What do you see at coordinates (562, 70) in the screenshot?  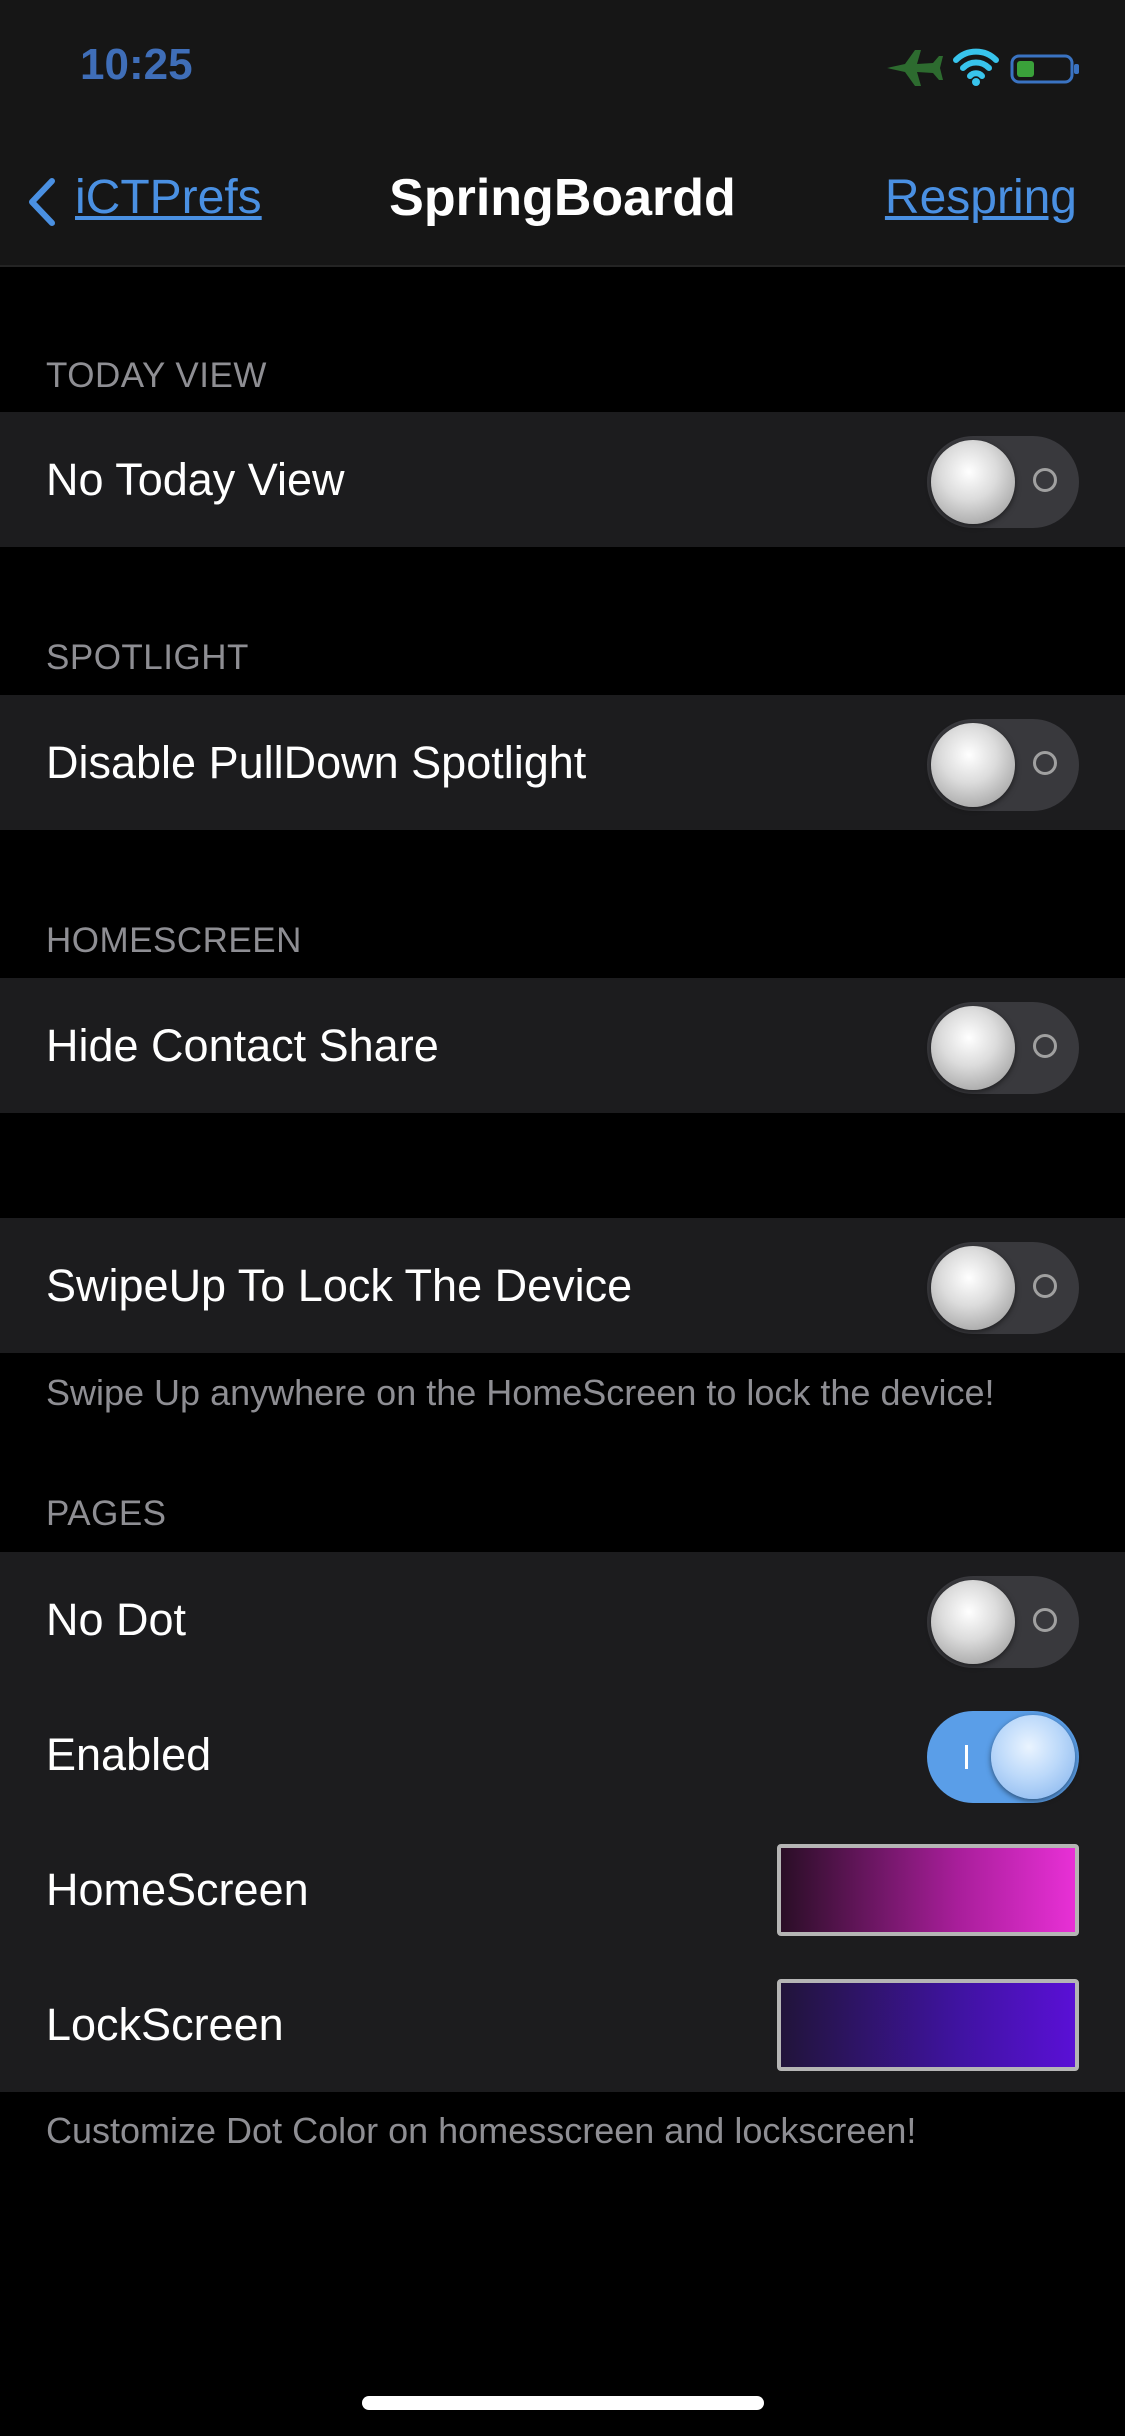 I see `status-bar: 10:25` at bounding box center [562, 70].